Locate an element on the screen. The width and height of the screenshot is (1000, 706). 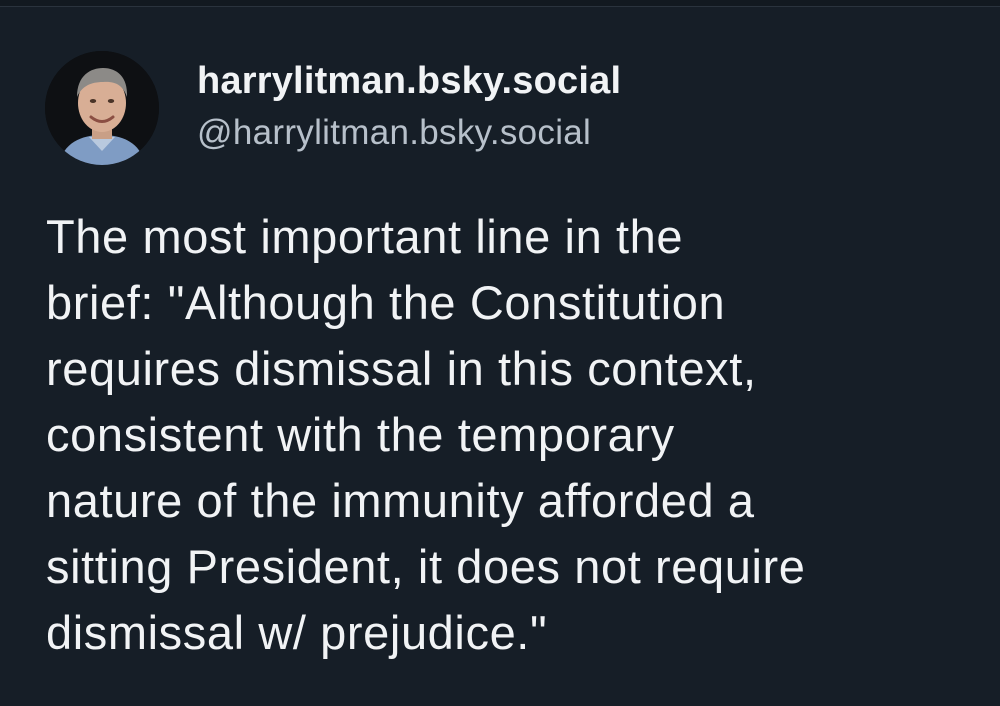
post-text-line: requires dismissal in this context, is located at coordinates (401, 368).